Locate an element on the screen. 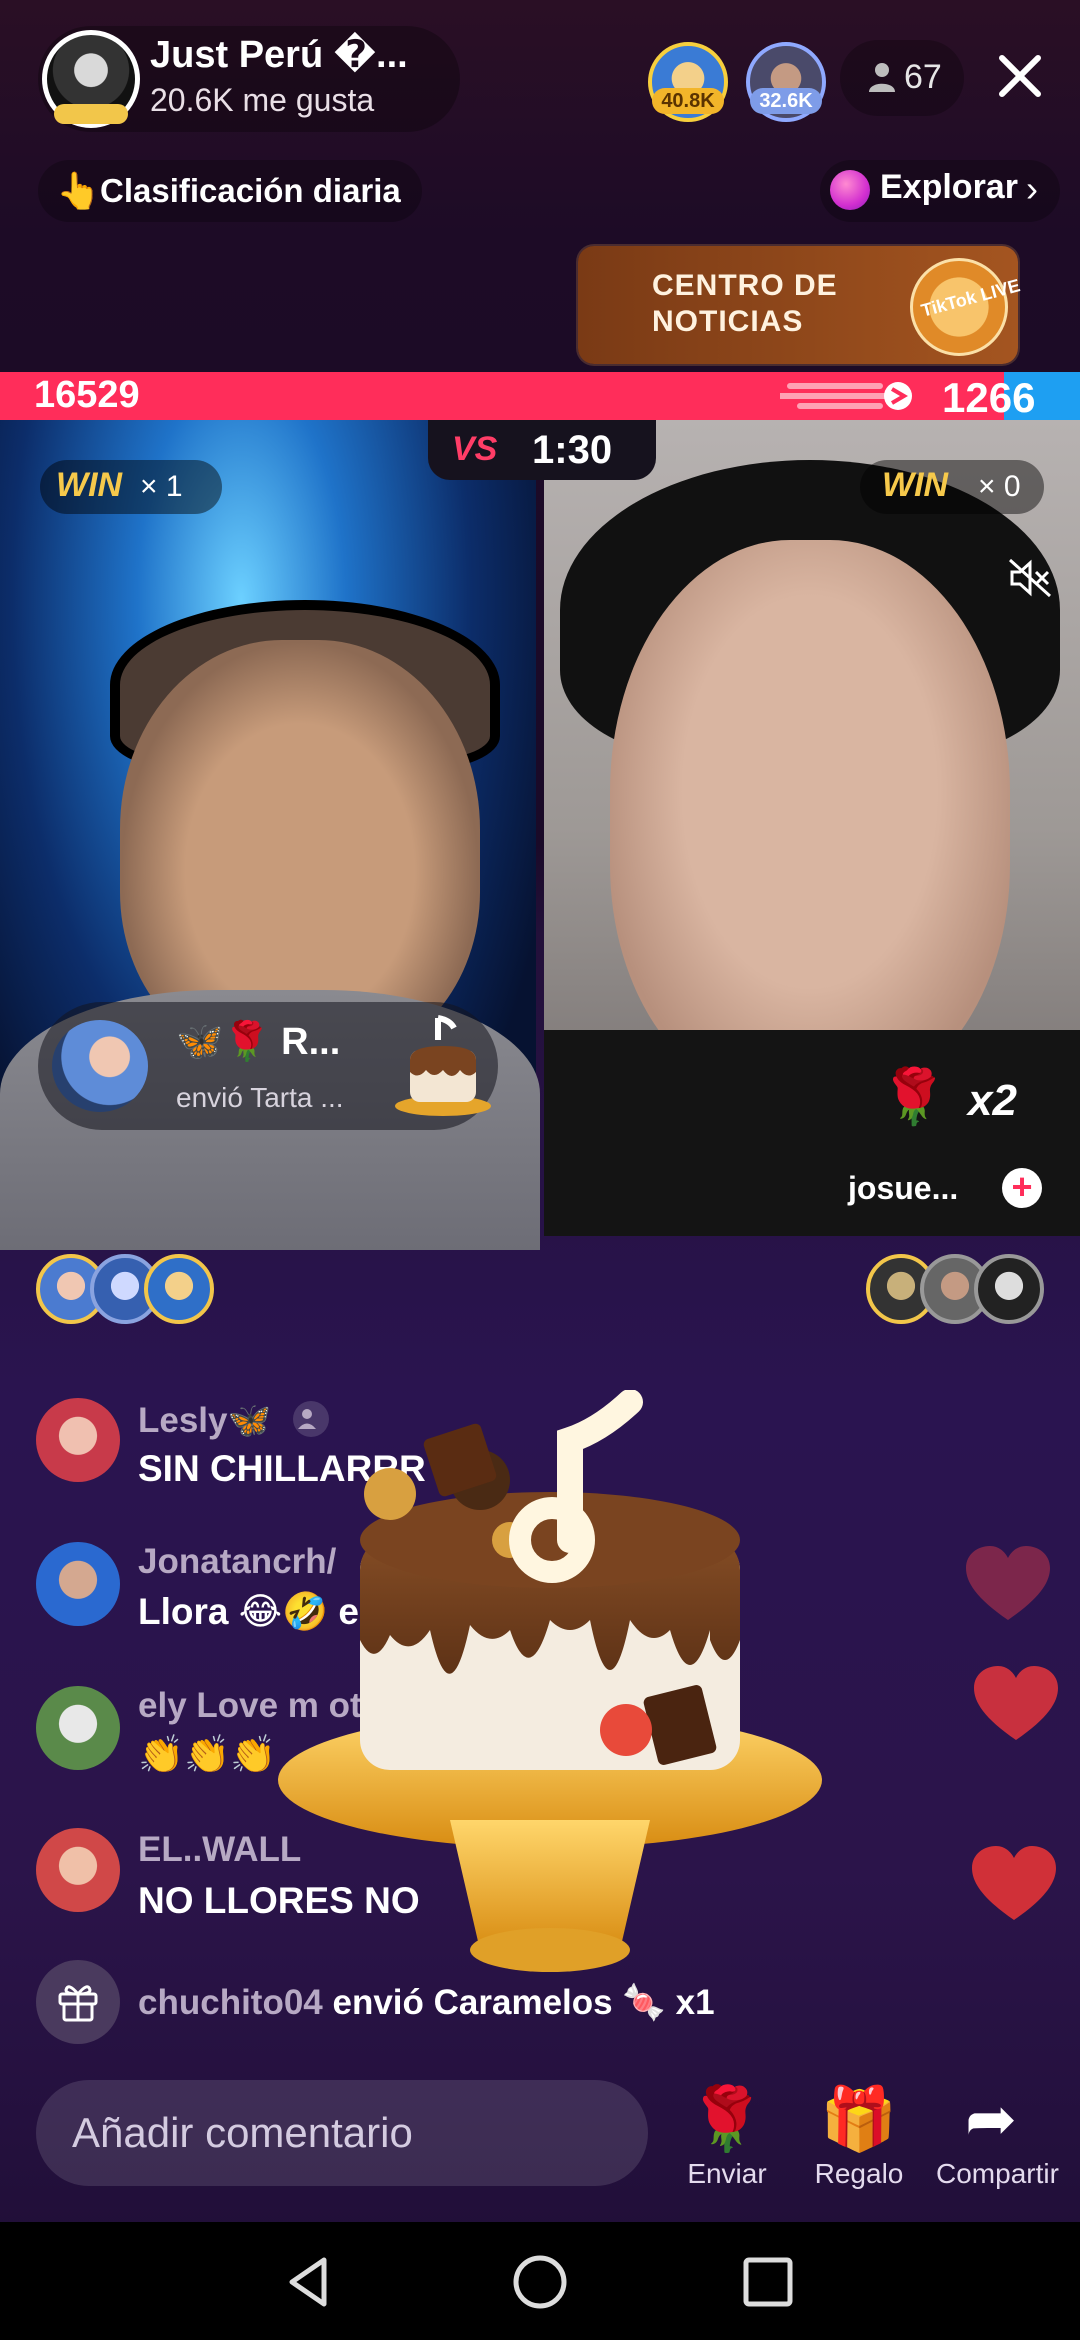 Image resolution: width=1080 pixels, height=2340 pixels. close-icon is located at coordinates (1020, 76).